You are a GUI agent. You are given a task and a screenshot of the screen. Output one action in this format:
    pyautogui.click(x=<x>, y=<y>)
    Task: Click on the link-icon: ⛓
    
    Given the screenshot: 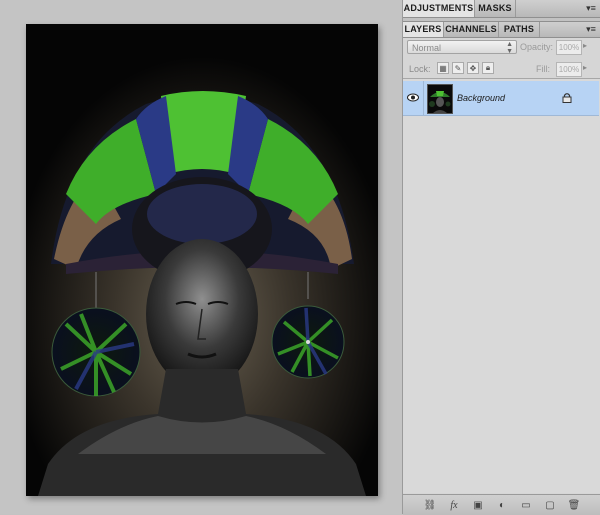 What is the action you would take?
    pyautogui.click(x=430, y=505)
    